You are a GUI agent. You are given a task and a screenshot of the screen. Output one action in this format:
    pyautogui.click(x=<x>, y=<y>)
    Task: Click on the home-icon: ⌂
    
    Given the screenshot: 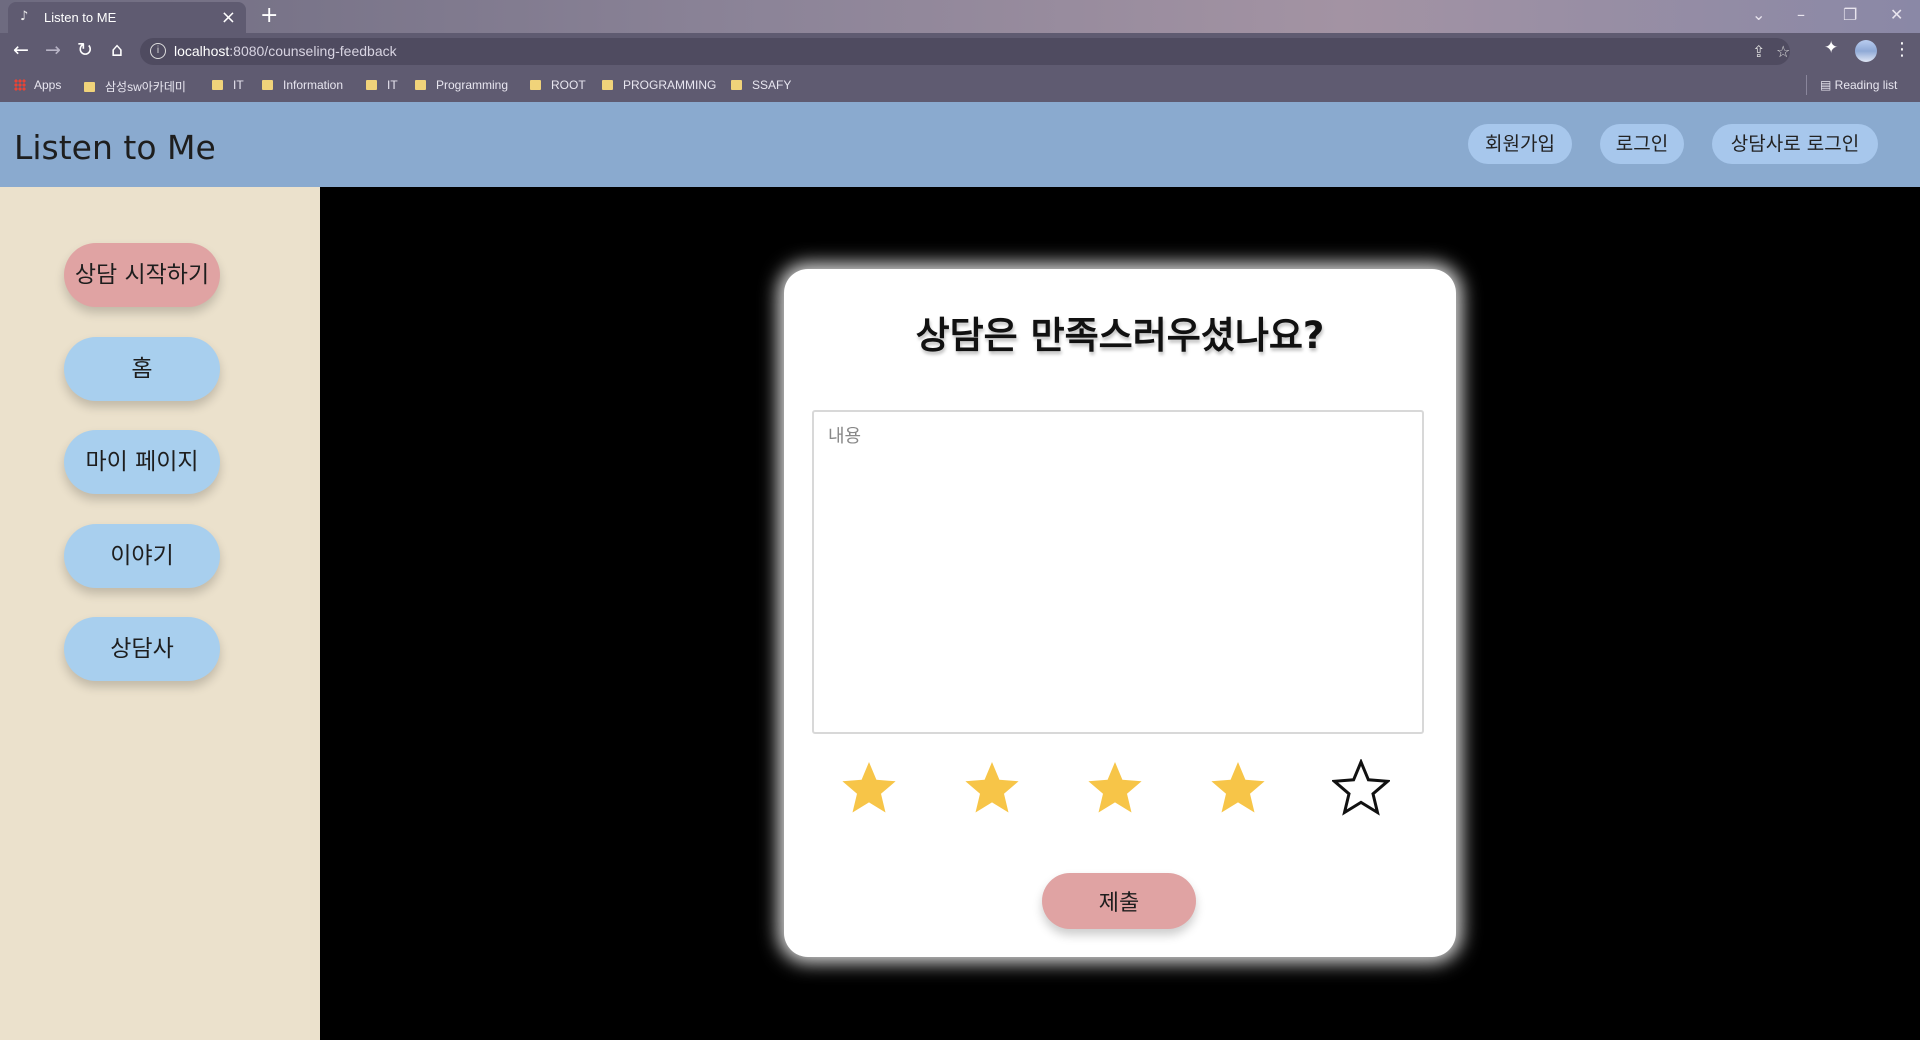 What is the action you would take?
    pyautogui.click(x=117, y=50)
    